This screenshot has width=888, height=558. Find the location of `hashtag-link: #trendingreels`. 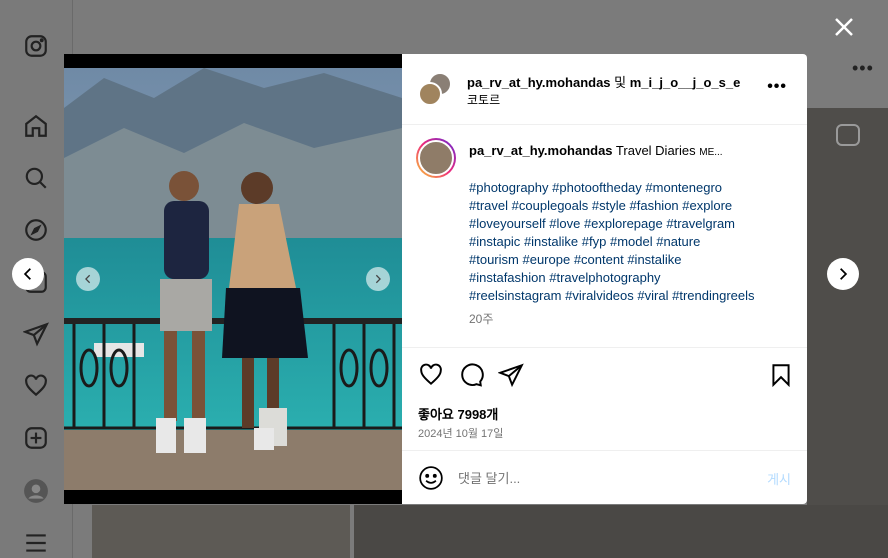

hashtag-link: #trendingreels is located at coordinates (713, 295).